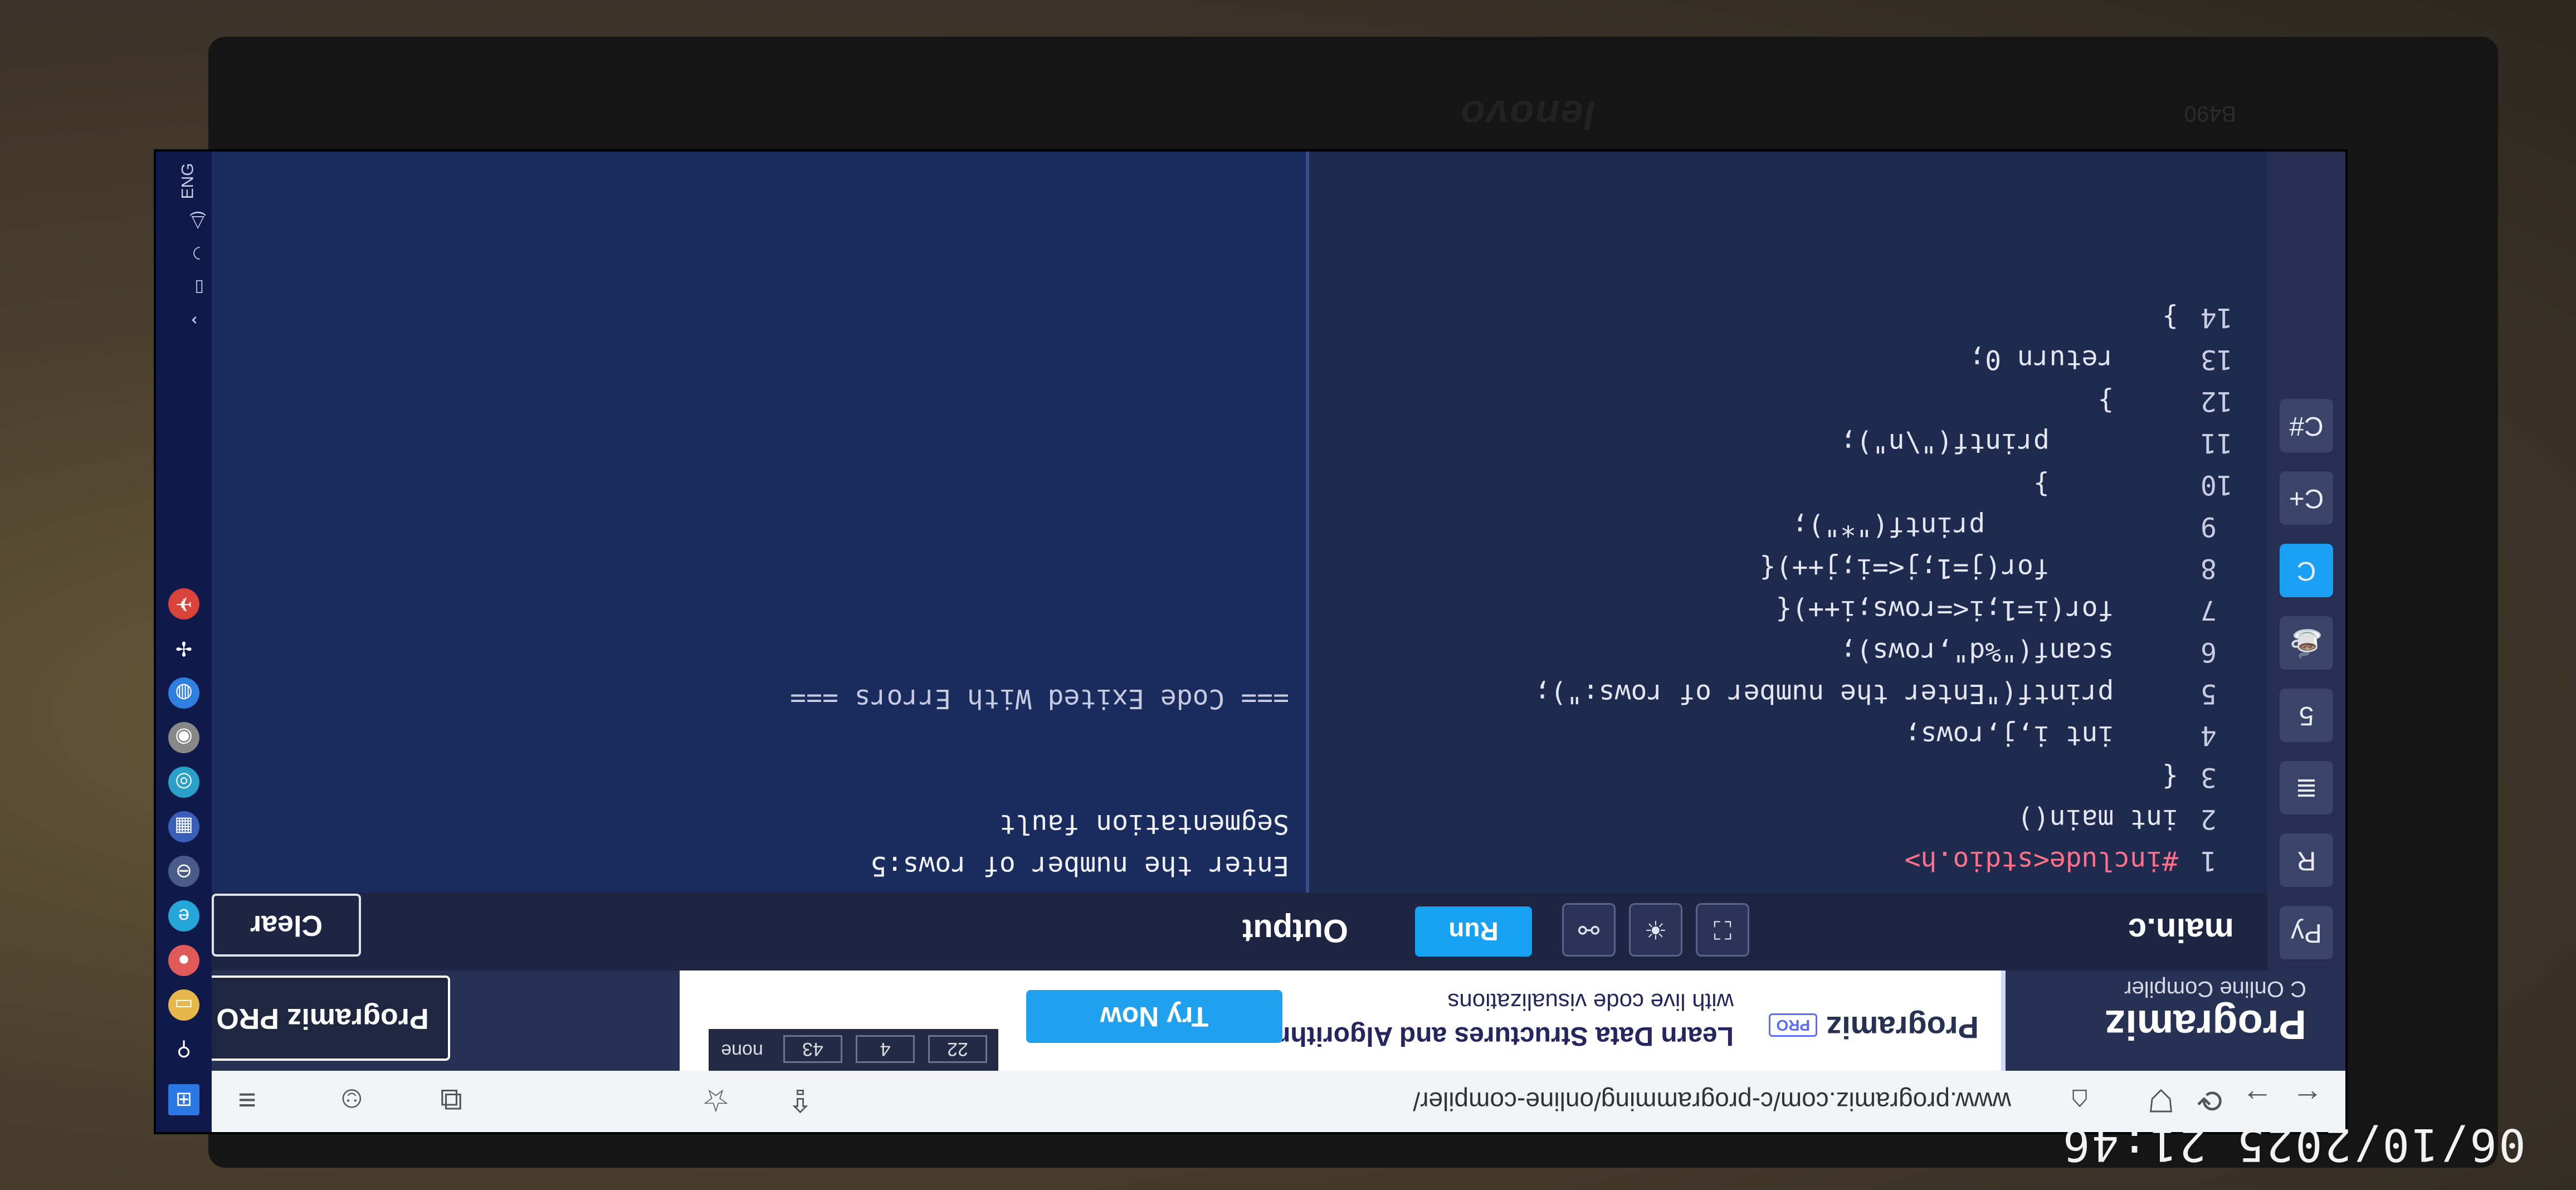 This screenshot has height=1190, width=2576. Describe the element at coordinates (2209, 777) in the screenshot. I see `line-number: 3` at that location.